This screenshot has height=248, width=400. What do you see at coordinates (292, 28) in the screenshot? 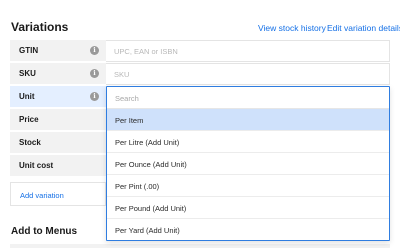
I see `view-stock-history-link: View stock history` at bounding box center [292, 28].